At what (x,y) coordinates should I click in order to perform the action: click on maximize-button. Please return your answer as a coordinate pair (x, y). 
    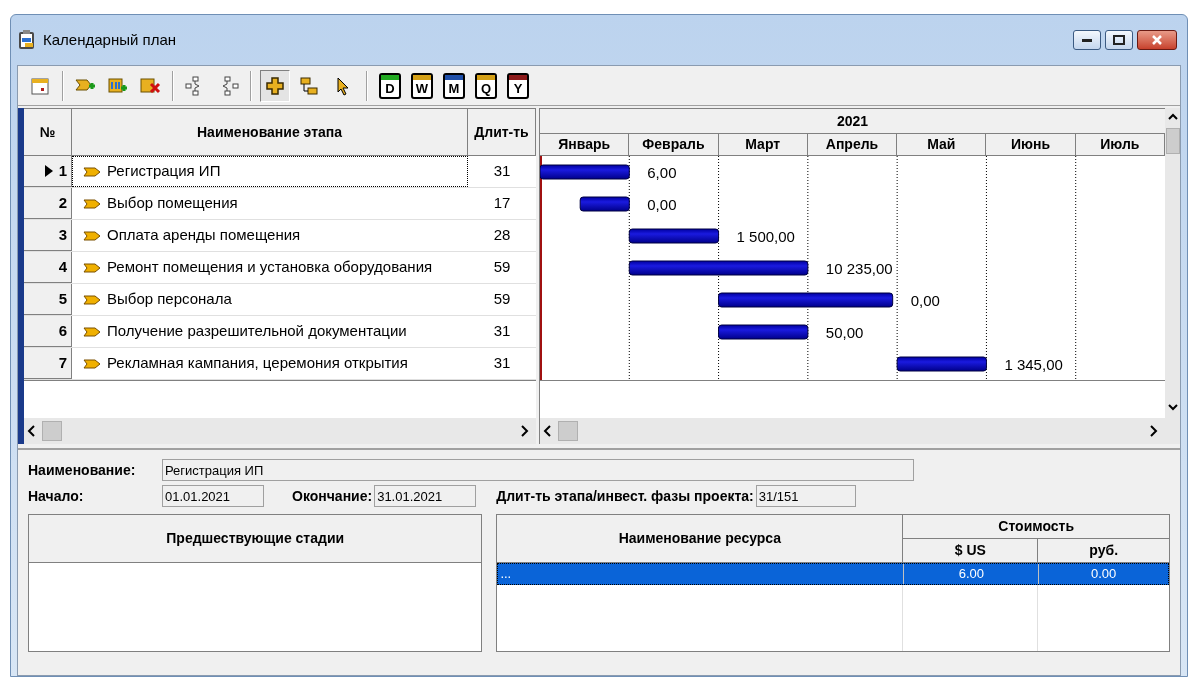
    Looking at the image, I should click on (1119, 40).